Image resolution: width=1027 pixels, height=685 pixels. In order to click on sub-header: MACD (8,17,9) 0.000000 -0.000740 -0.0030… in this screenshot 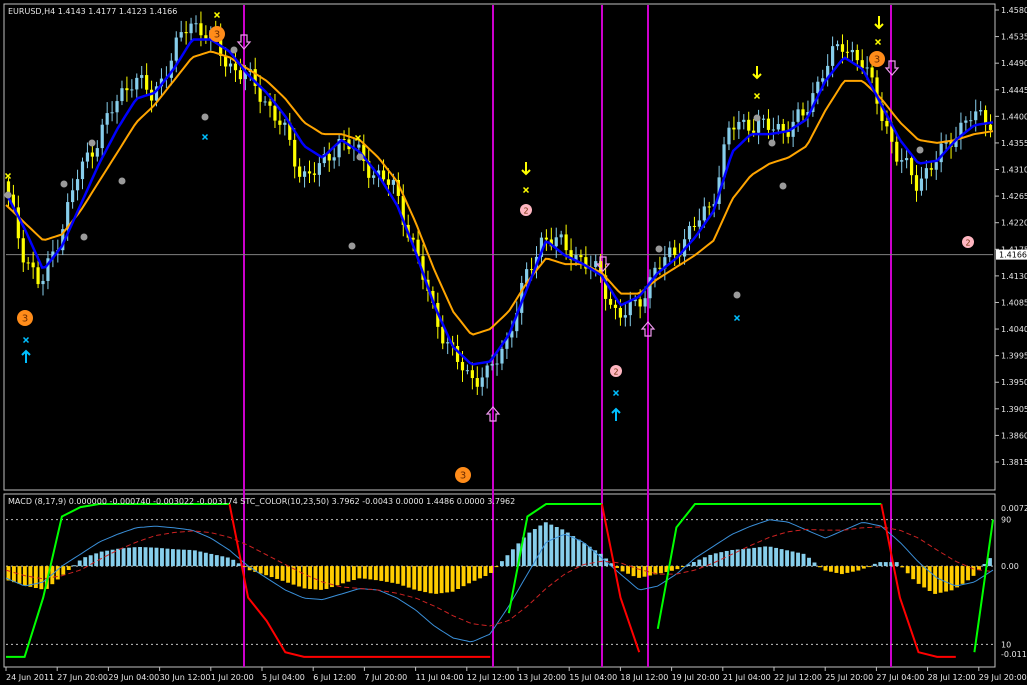, I will do `click(261, 501)`.